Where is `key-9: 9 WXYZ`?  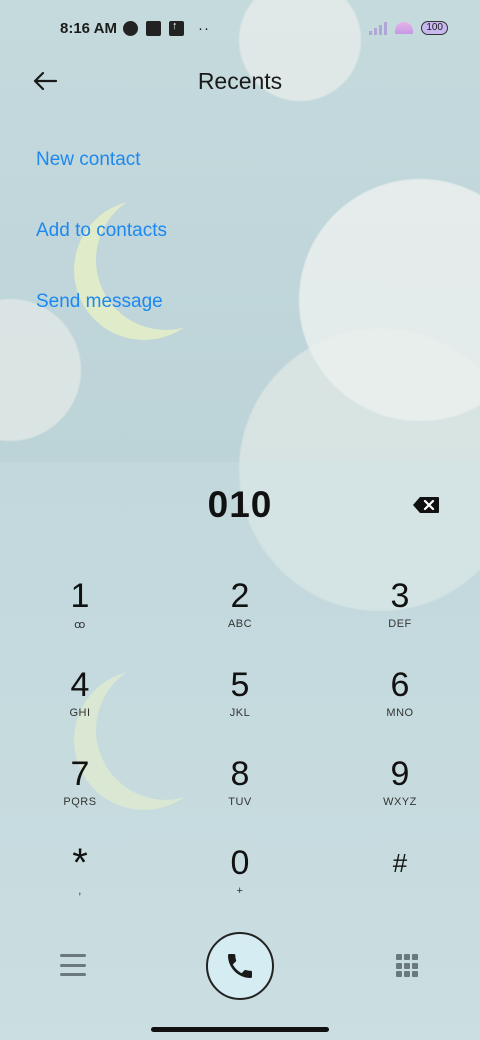 key-9: 9 WXYZ is located at coordinates (400, 792).